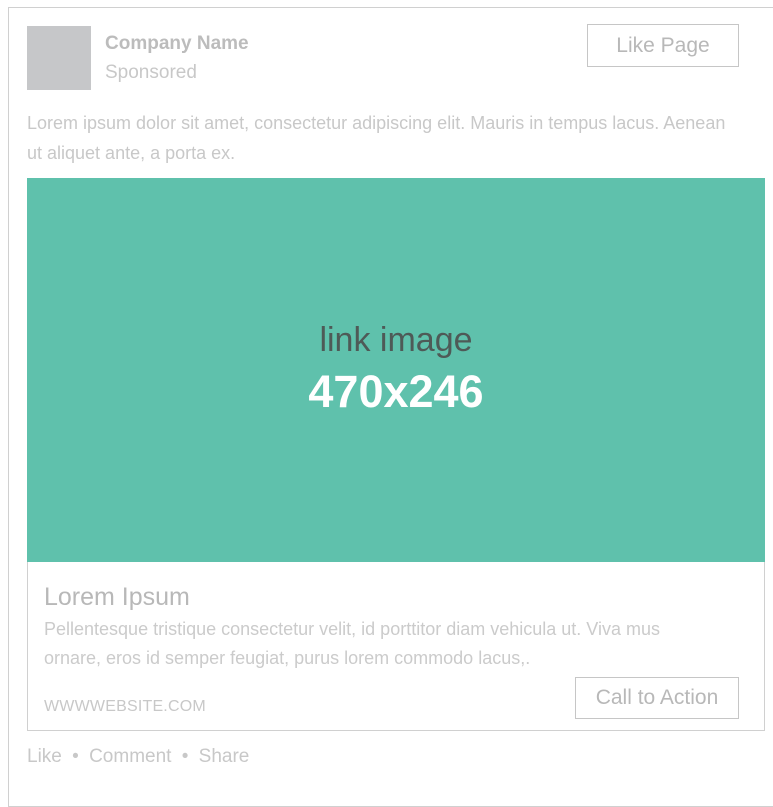 This screenshot has width=773, height=807. Describe the element at coordinates (396, 340) in the screenshot. I see `link-image-label: link image` at that location.